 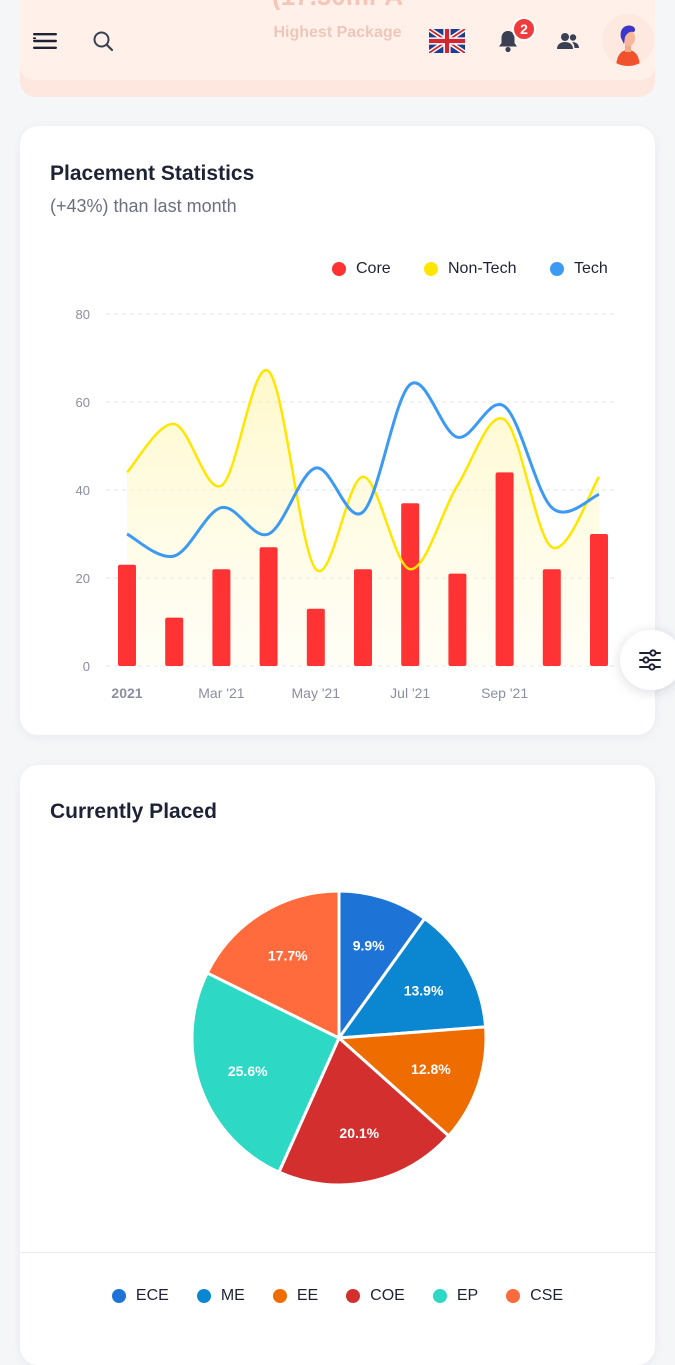 What do you see at coordinates (152, 1295) in the screenshot?
I see `legend-label: ECE` at bounding box center [152, 1295].